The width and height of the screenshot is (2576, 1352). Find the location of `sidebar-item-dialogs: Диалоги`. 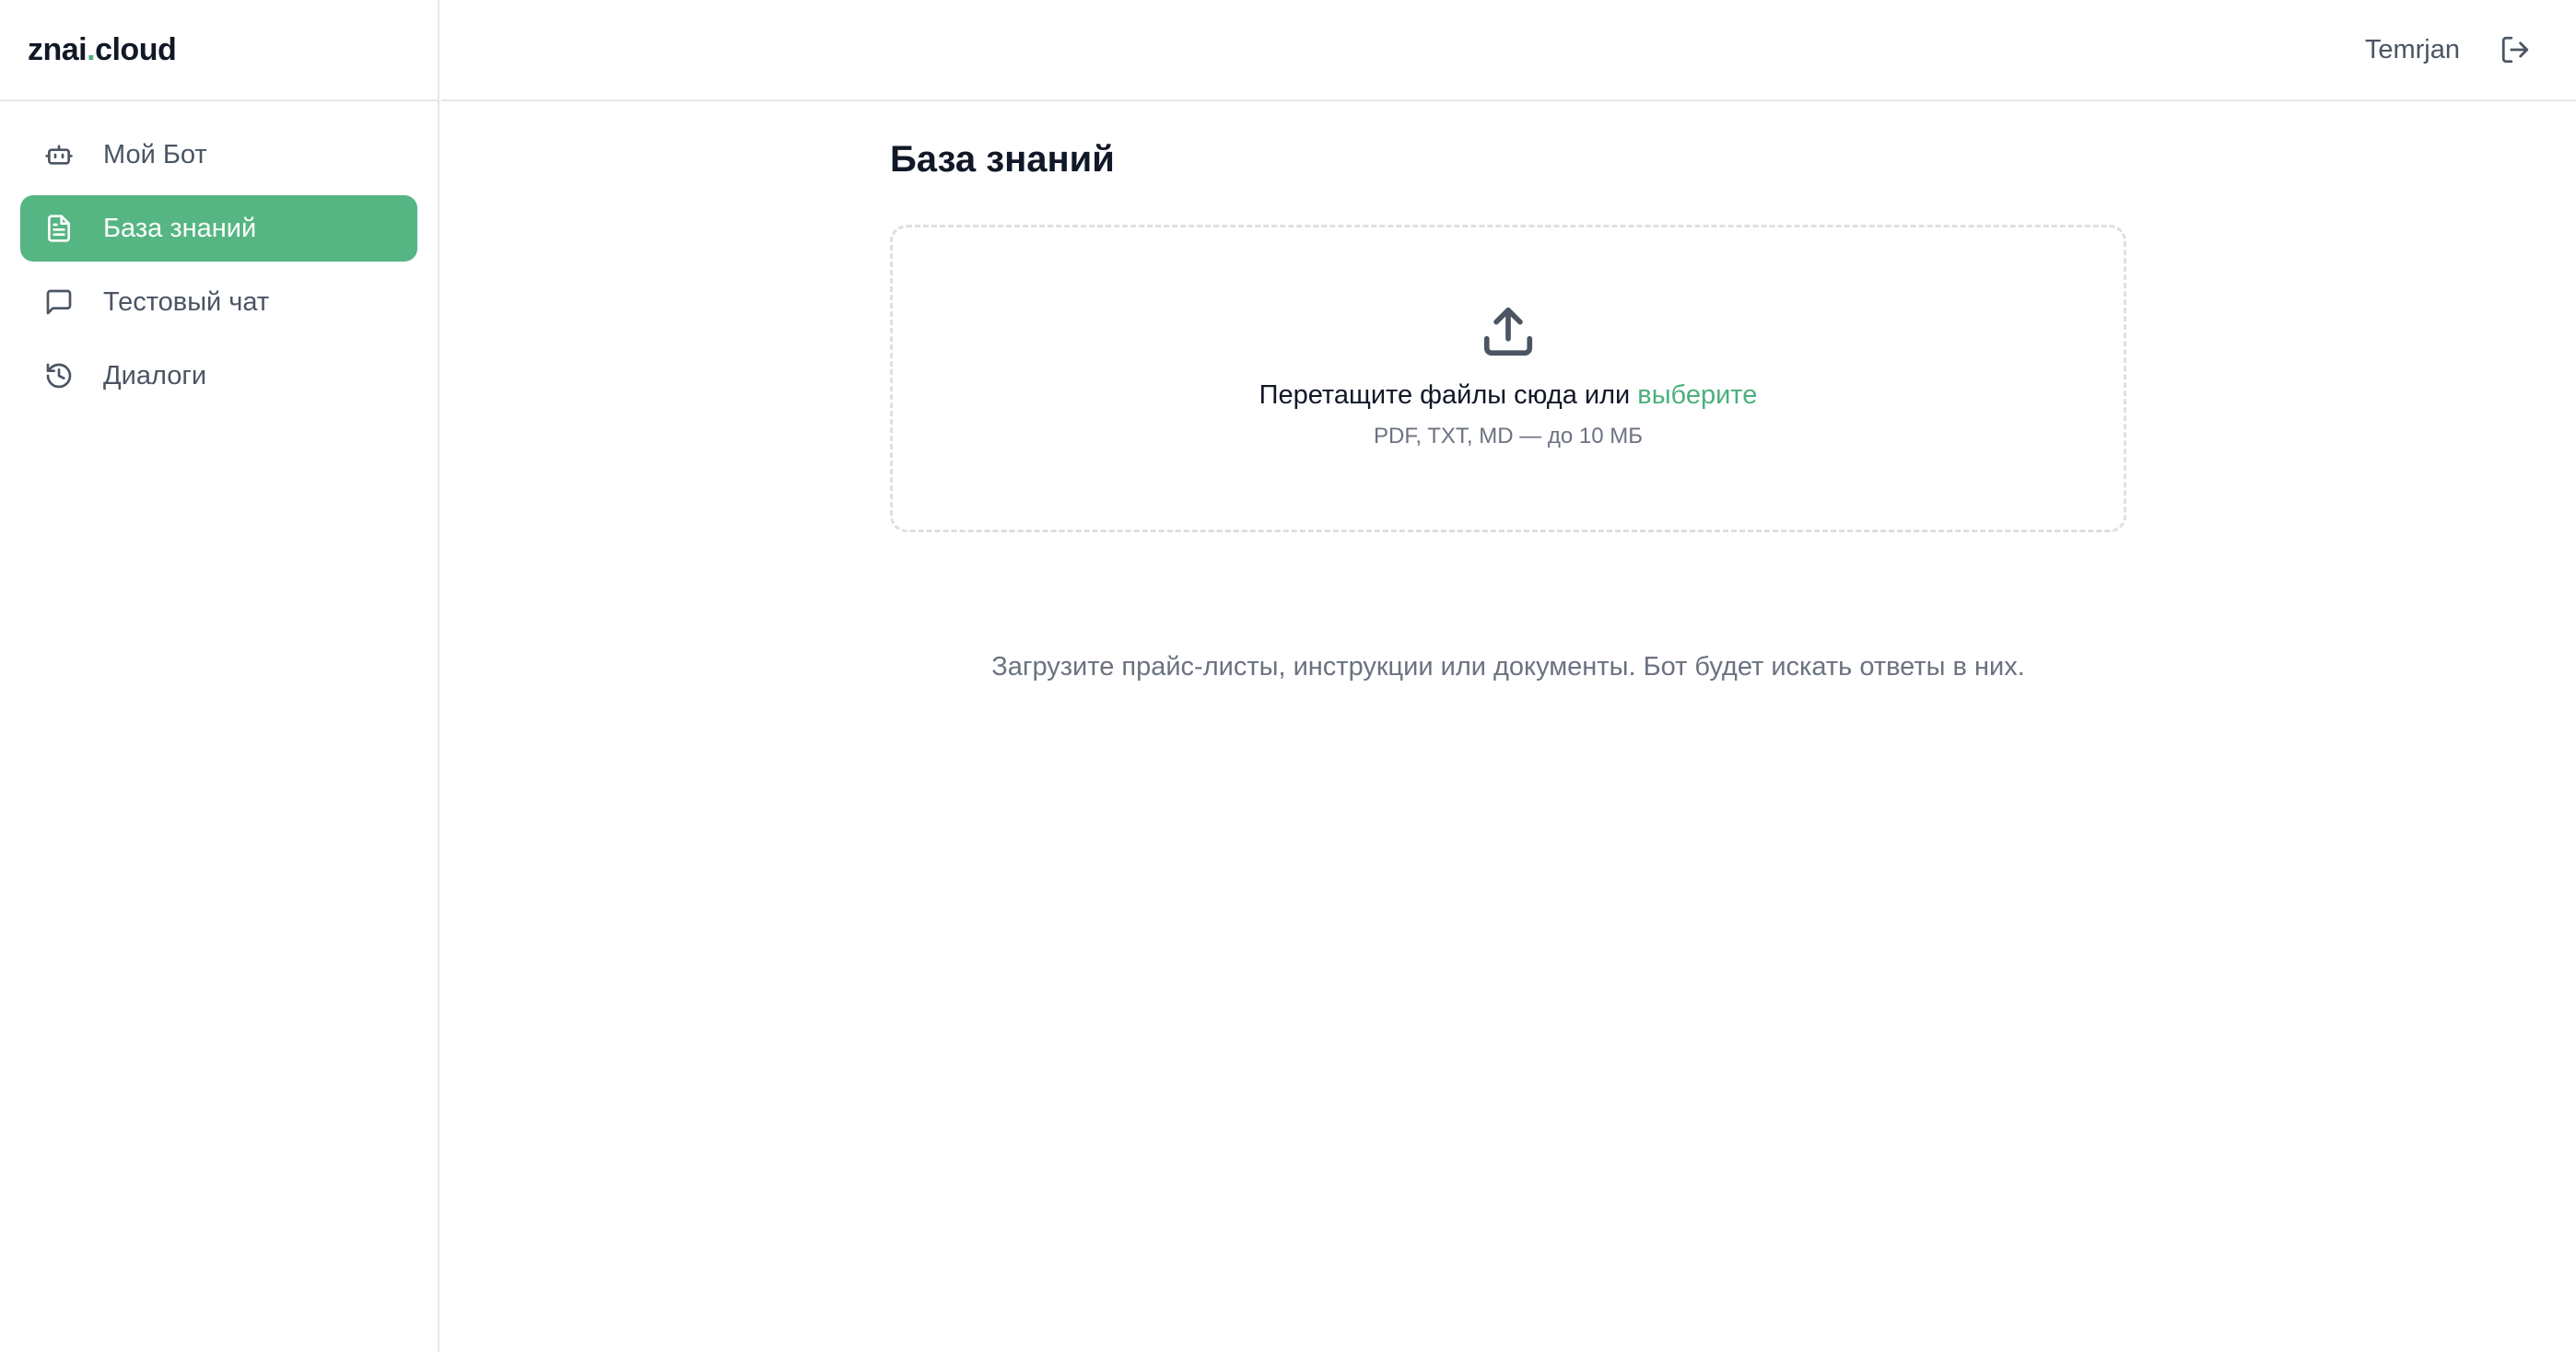

sidebar-item-dialogs: Диалоги is located at coordinates (218, 376).